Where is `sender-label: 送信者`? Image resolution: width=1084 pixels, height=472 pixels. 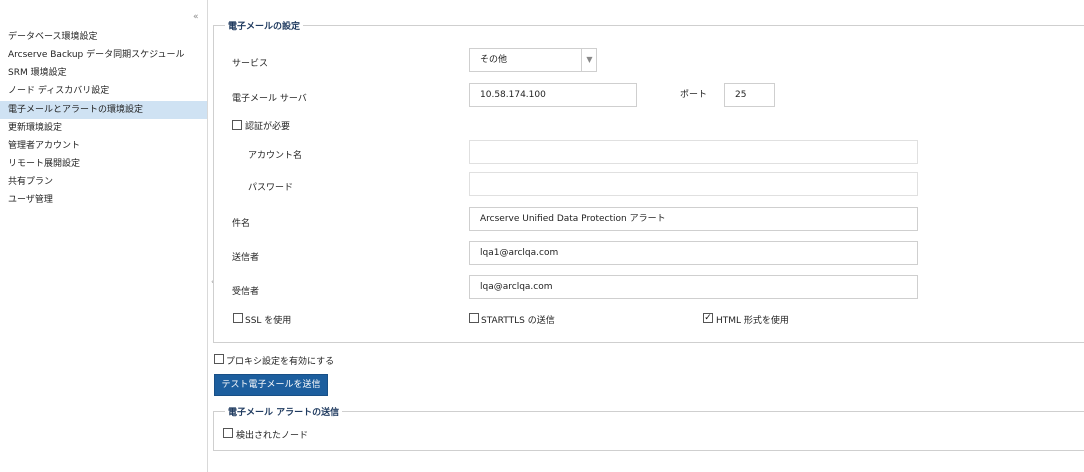
sender-label: 送信者 is located at coordinates (246, 258).